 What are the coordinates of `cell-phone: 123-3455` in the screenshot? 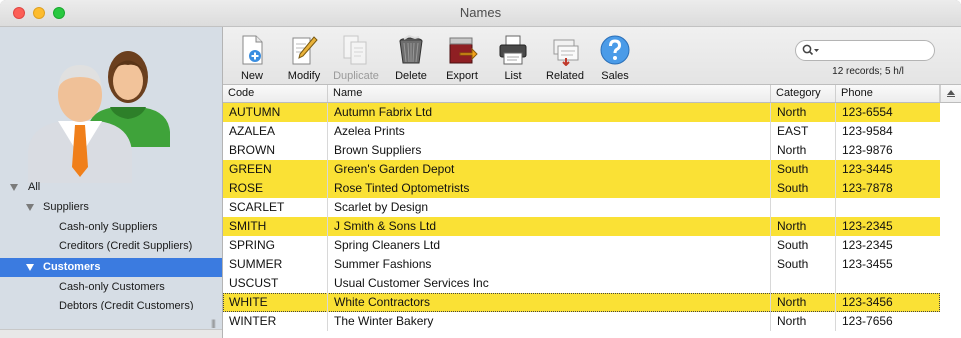 It's located at (867, 264).